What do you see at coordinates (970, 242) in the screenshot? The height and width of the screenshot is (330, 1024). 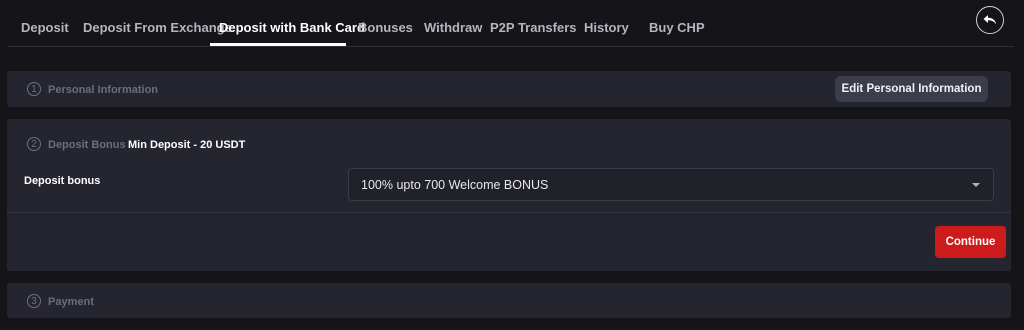 I see `continue-button: Continue` at bounding box center [970, 242].